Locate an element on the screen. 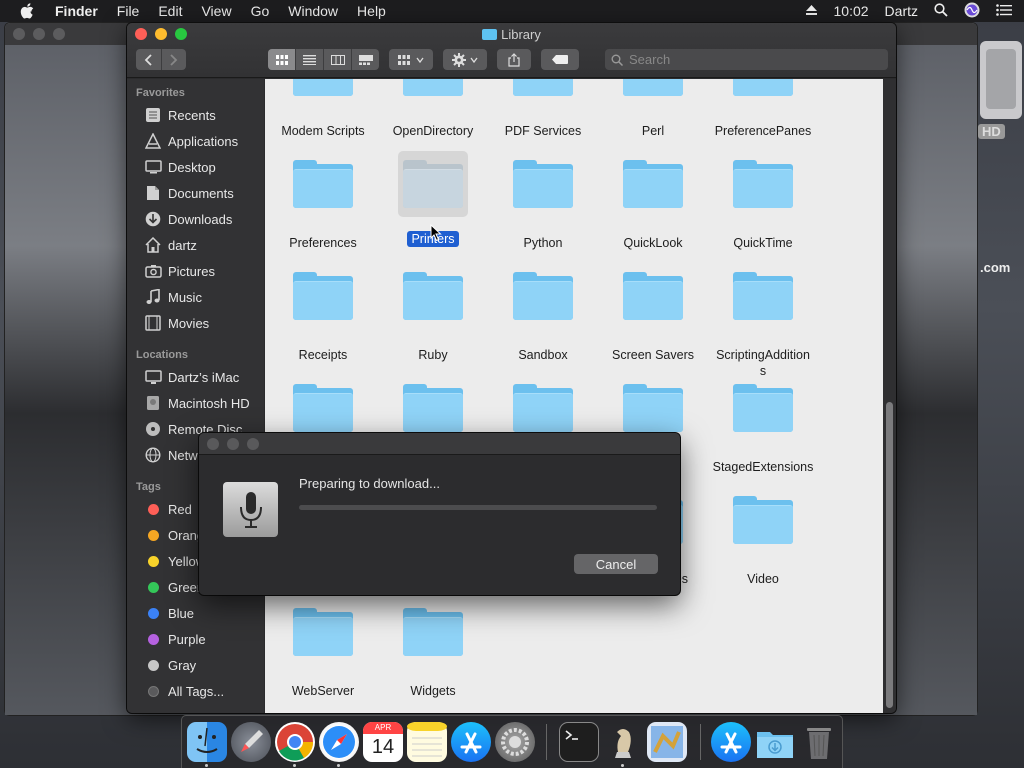  desktop-icon is located at coordinates (153, 167).